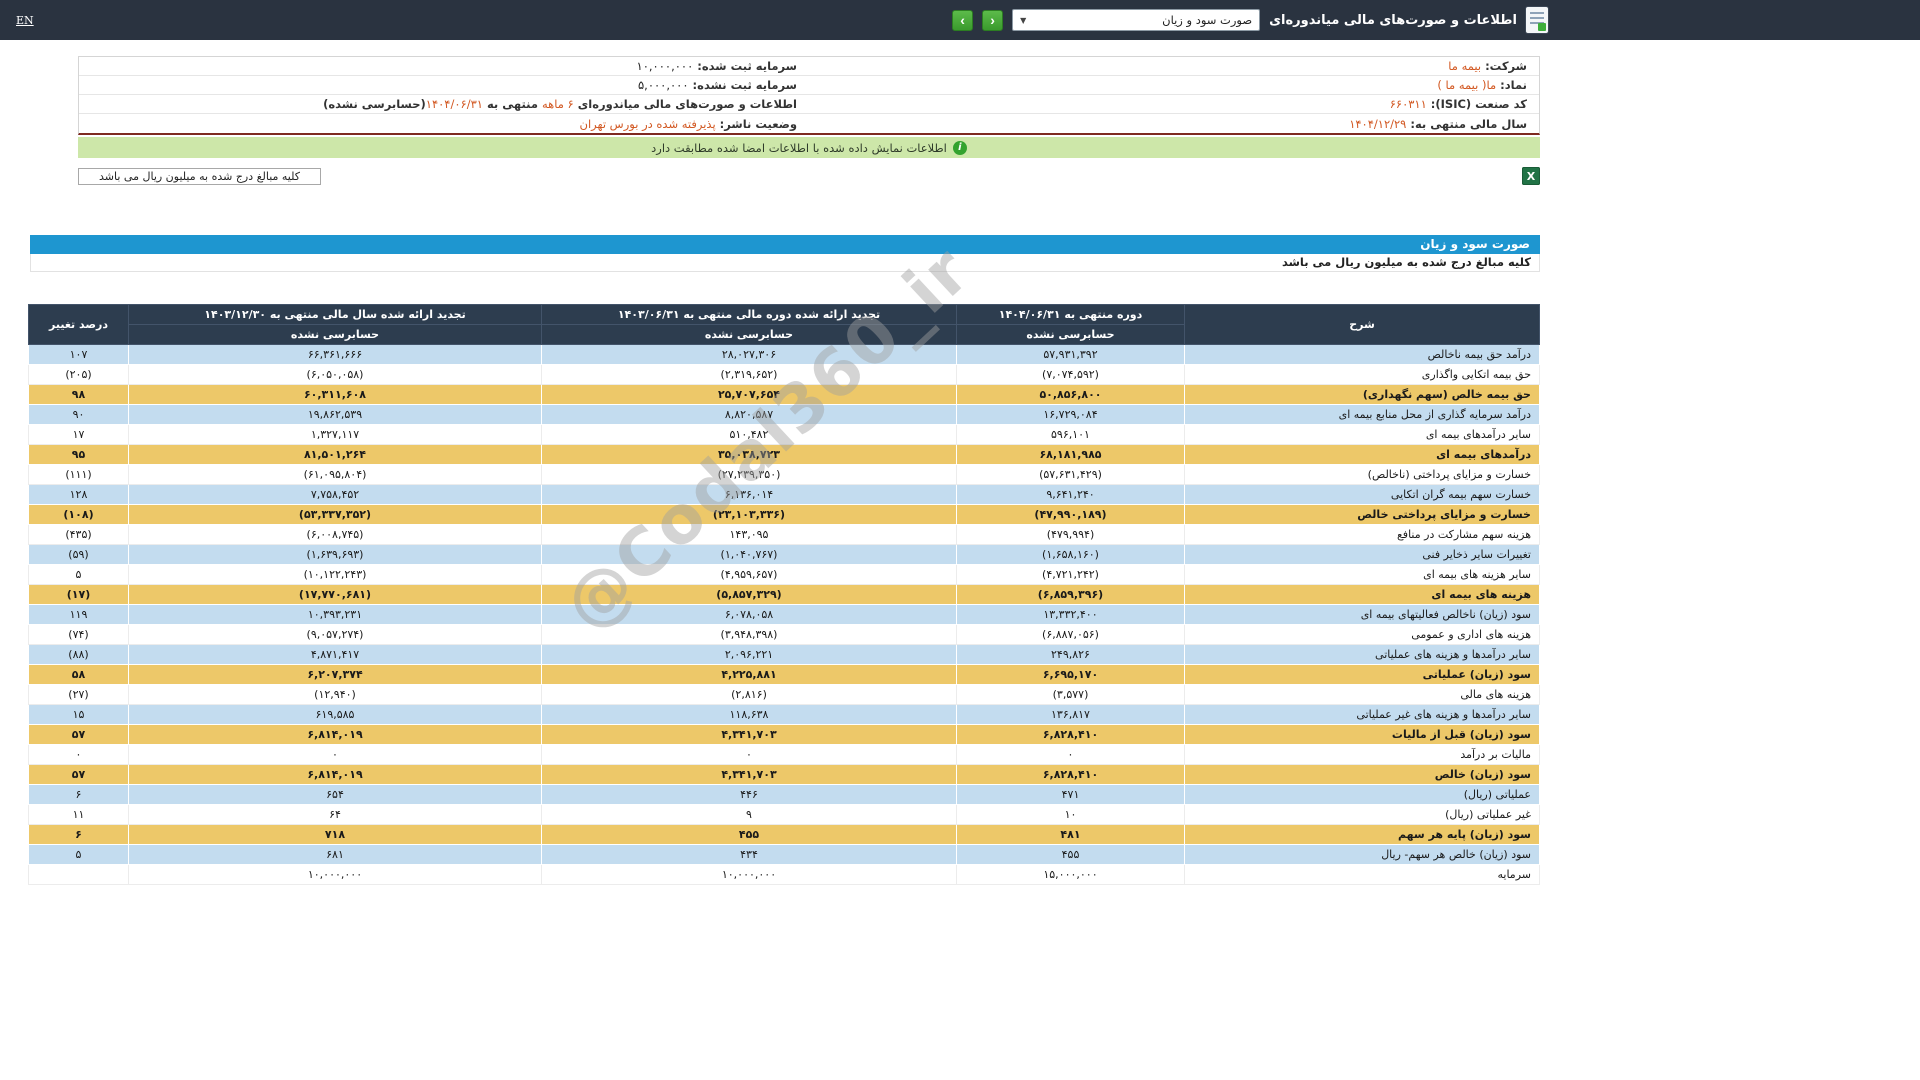 This screenshot has height=1080, width=1920. Describe the element at coordinates (959, 147) in the screenshot. I see `info-icon: i` at that location.